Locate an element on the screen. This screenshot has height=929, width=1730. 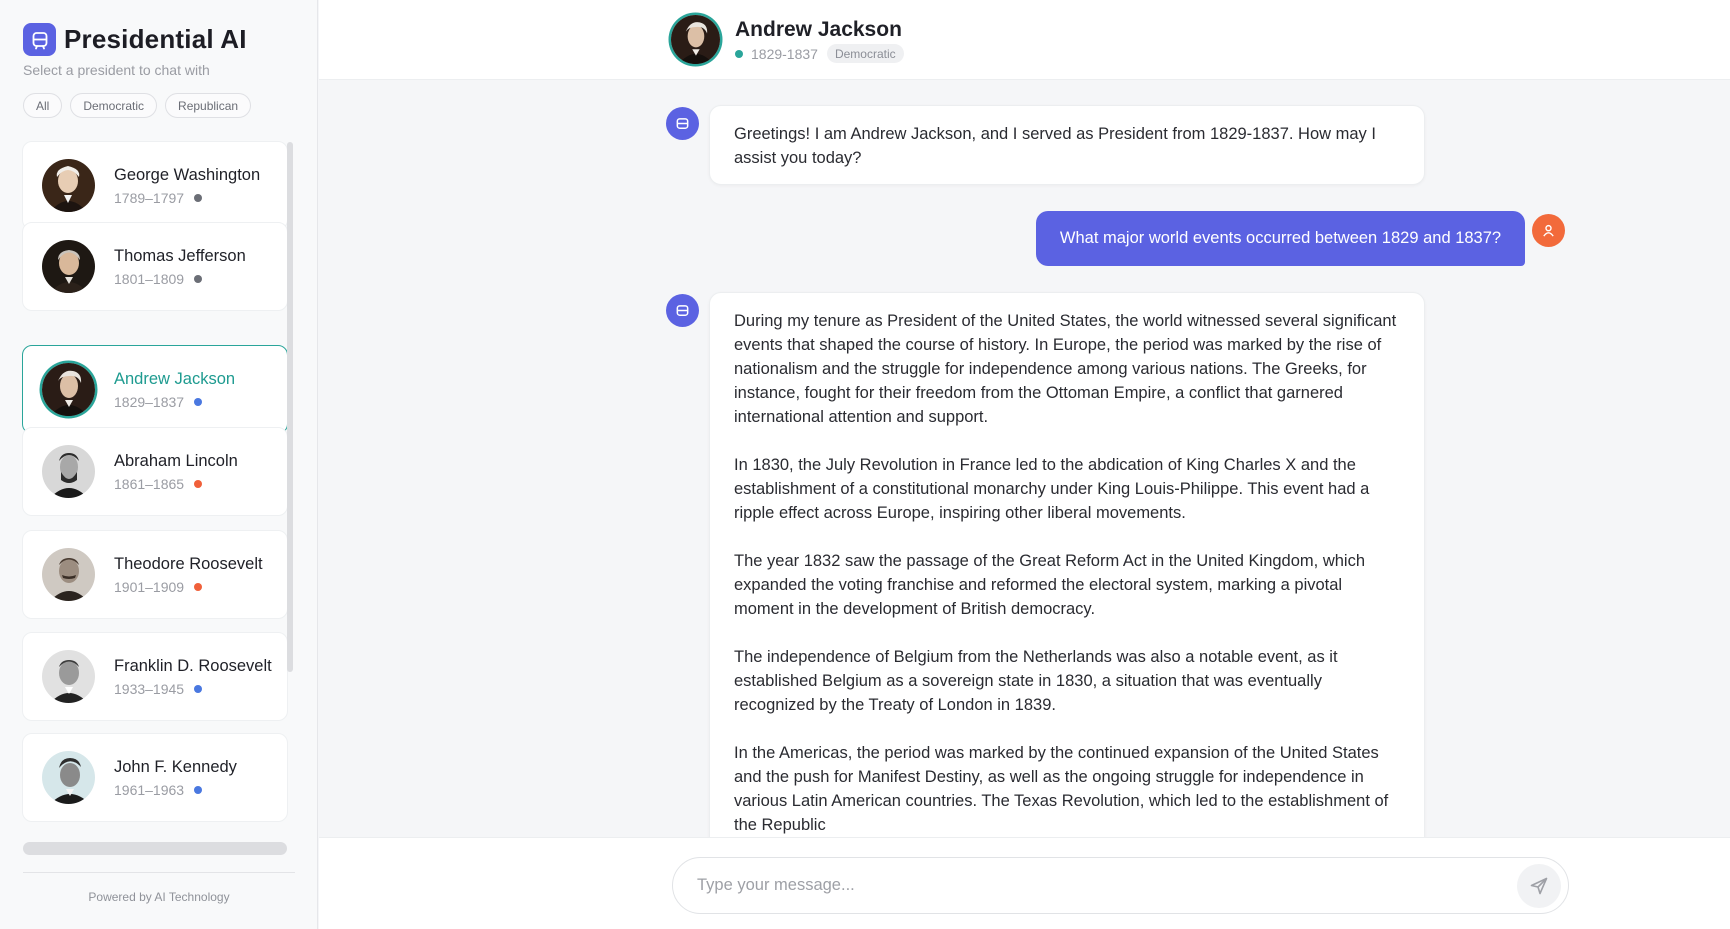
president-years: 1829–1837 is located at coordinates (149, 401).